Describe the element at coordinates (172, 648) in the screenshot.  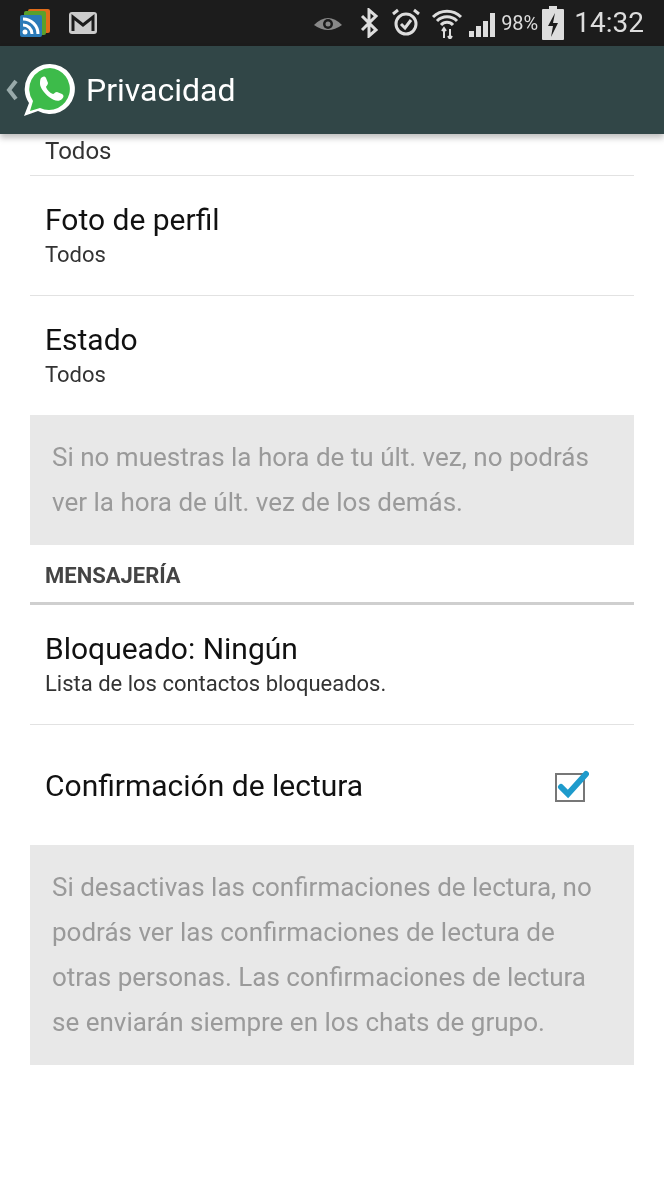
I see `setting-title: Bloqueado: Ningún` at that location.